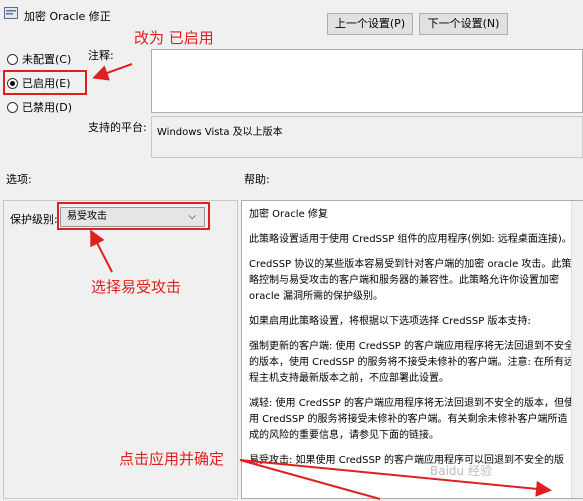  I want to click on arrow-to-enabled, so click(112, 72).